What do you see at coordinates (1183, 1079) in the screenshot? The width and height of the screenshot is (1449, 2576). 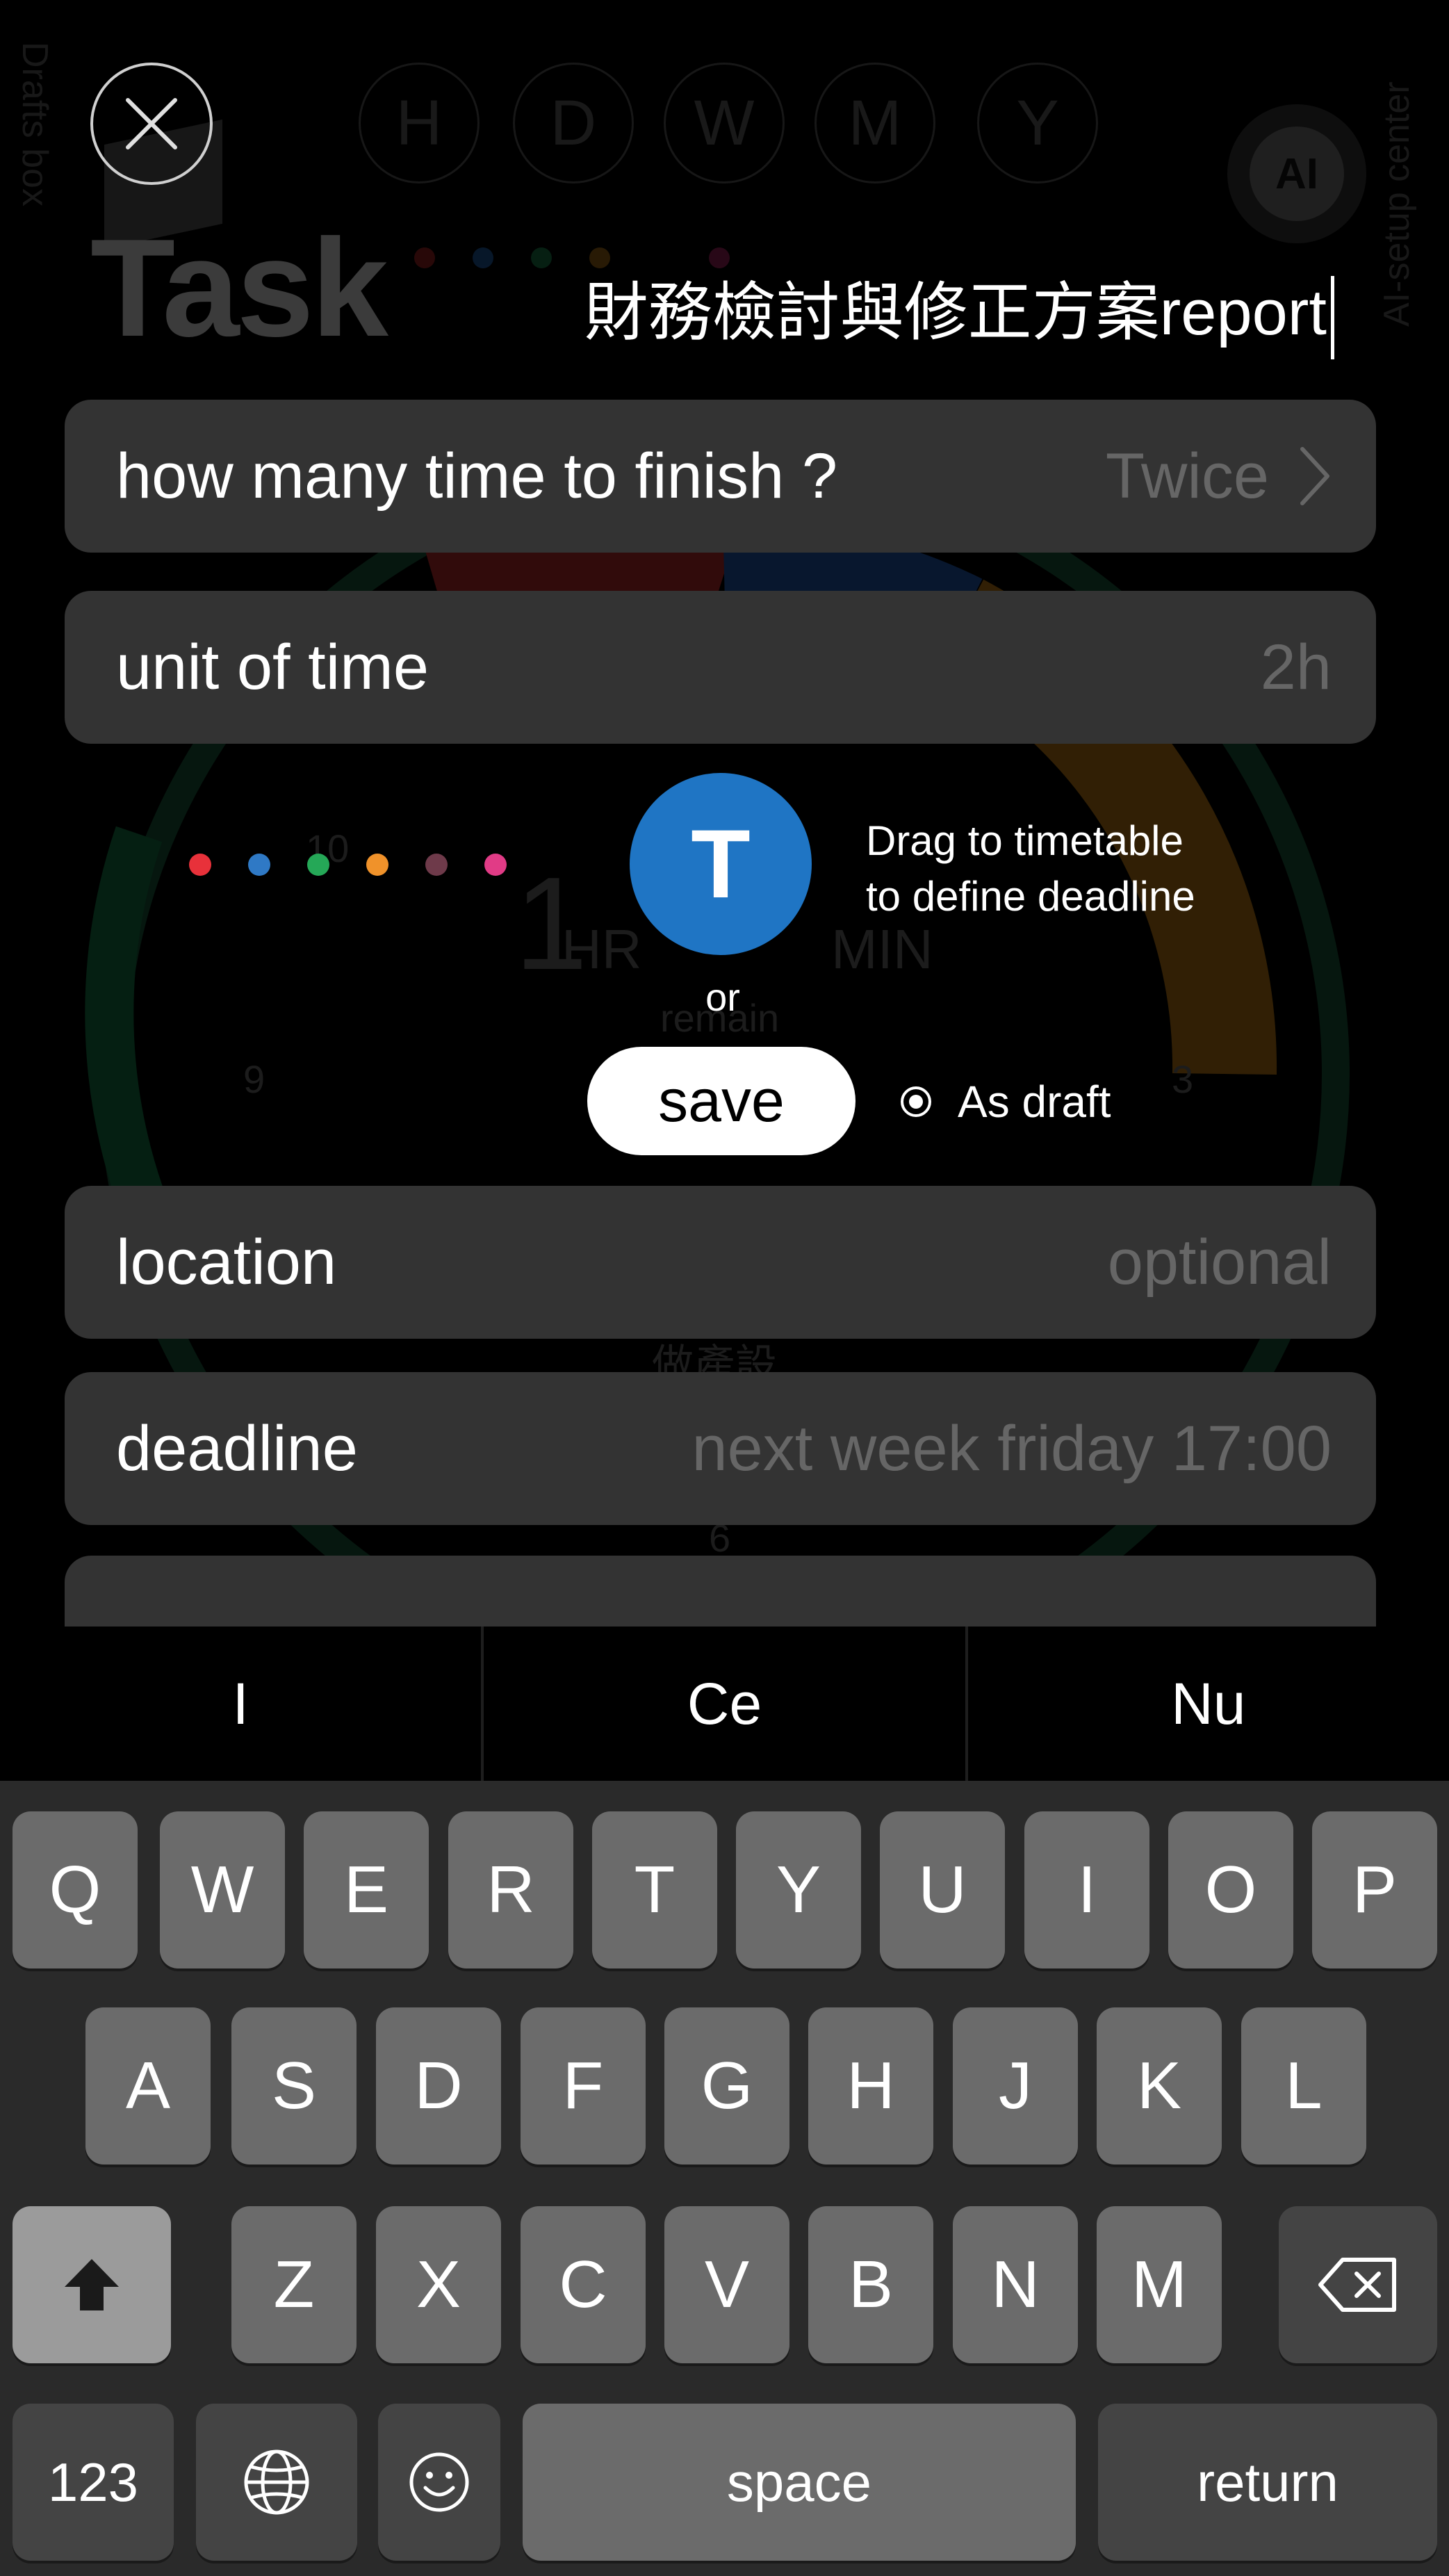 I see `clock-three: 3` at bounding box center [1183, 1079].